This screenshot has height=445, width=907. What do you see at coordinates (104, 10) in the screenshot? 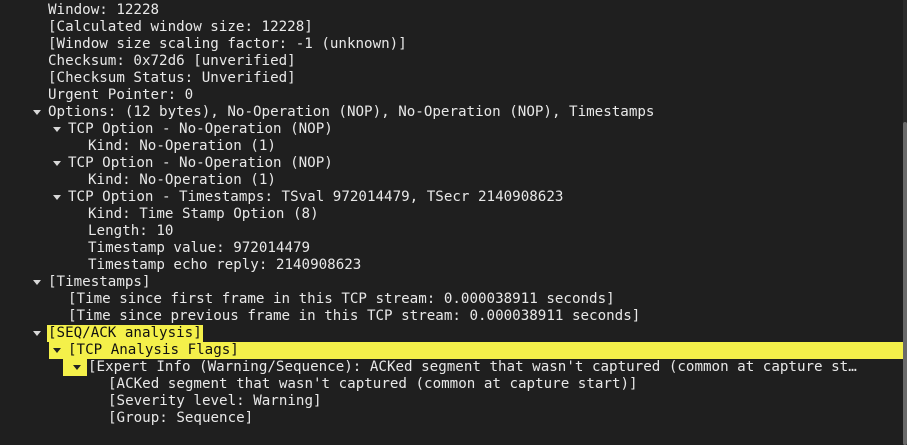
I see `tree-row-label: Window: 12228` at bounding box center [104, 10].